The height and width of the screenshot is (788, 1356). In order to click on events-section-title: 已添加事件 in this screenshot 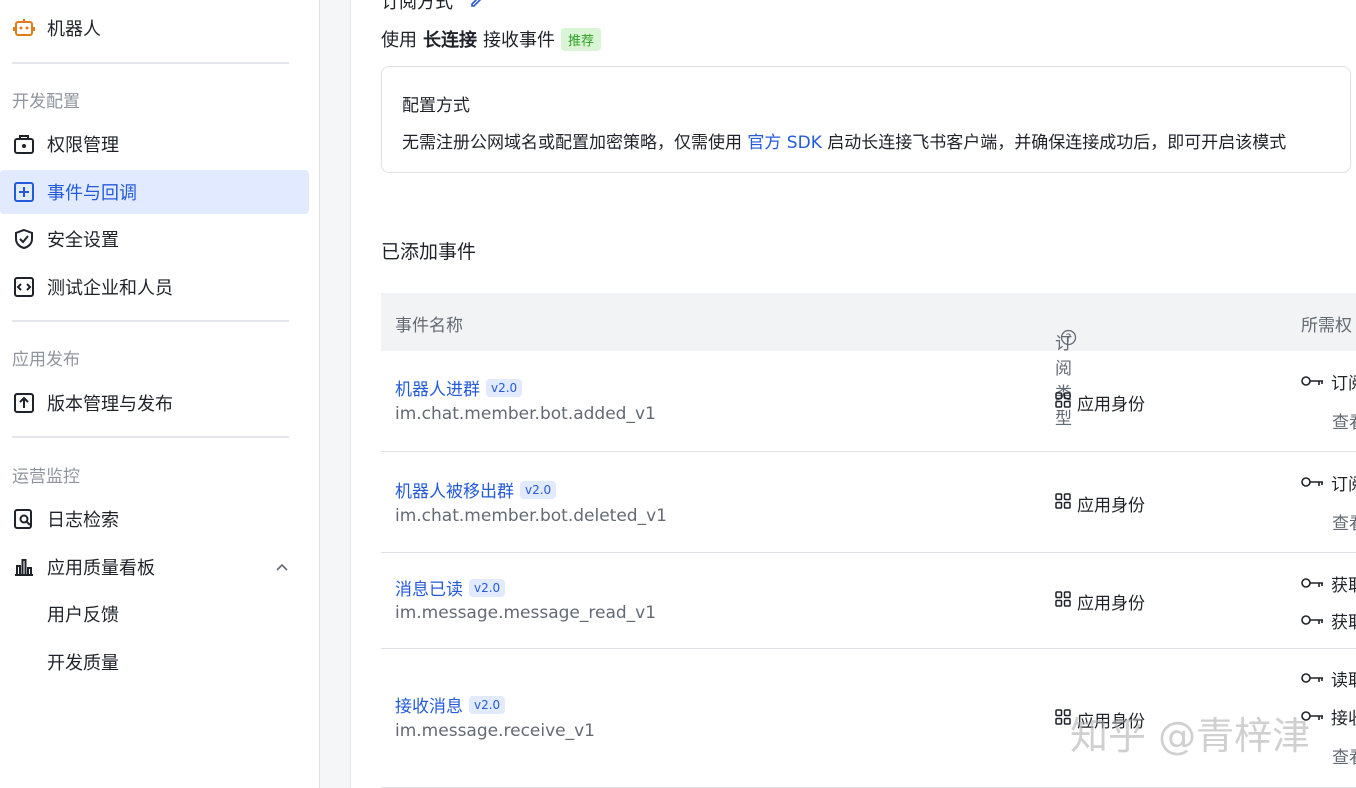, I will do `click(429, 252)`.